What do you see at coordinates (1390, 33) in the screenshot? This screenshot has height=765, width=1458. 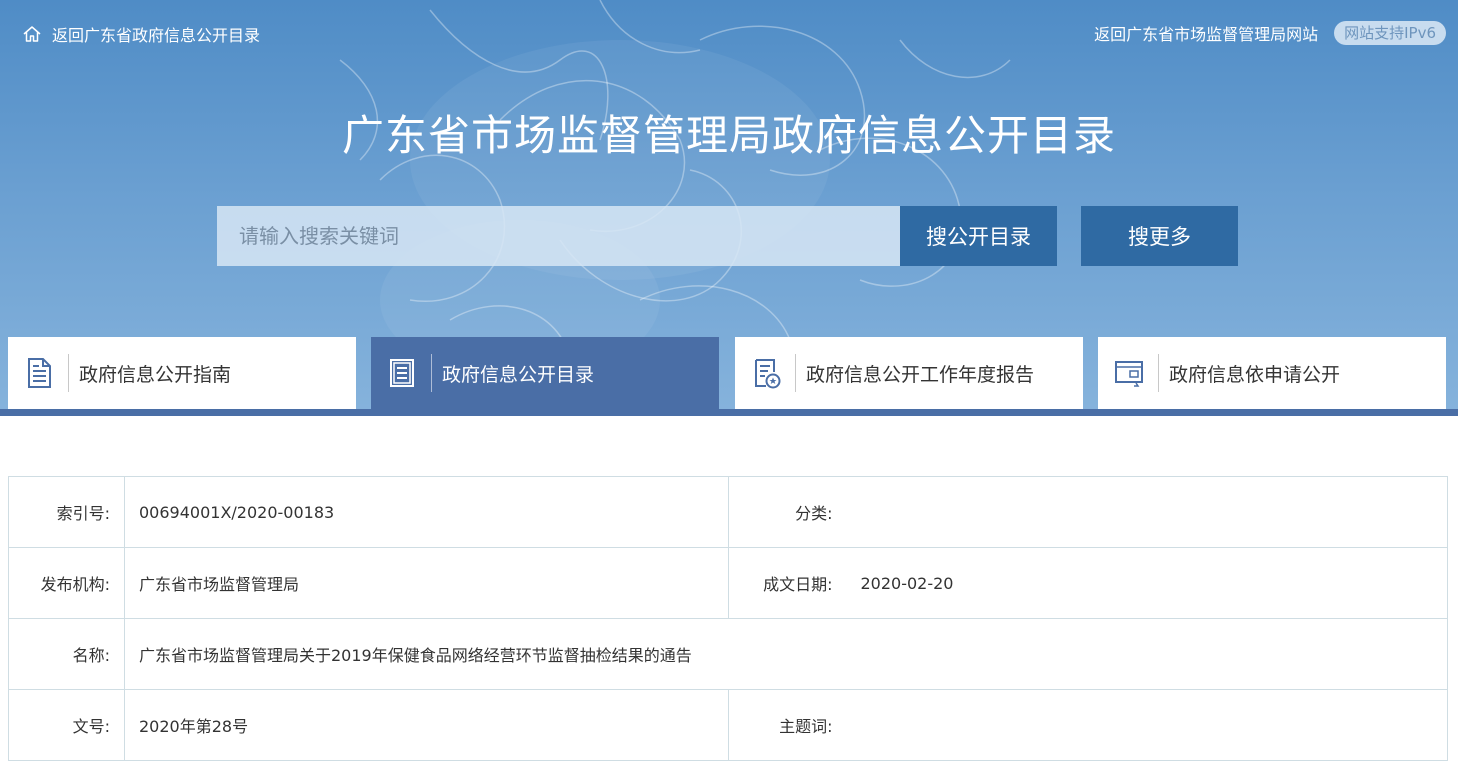 I see `ipv6-badge: 网站支持IPv6` at bounding box center [1390, 33].